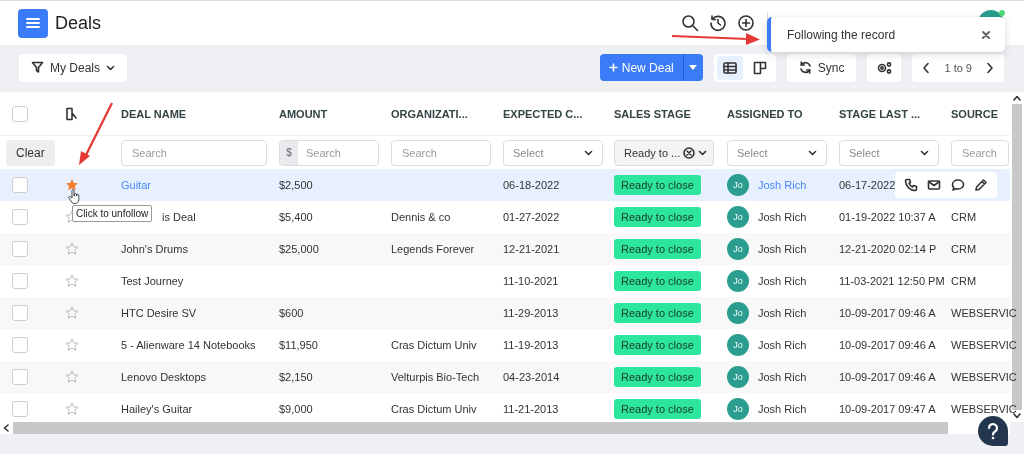  What do you see at coordinates (746, 23) in the screenshot?
I see `add-icon` at bounding box center [746, 23].